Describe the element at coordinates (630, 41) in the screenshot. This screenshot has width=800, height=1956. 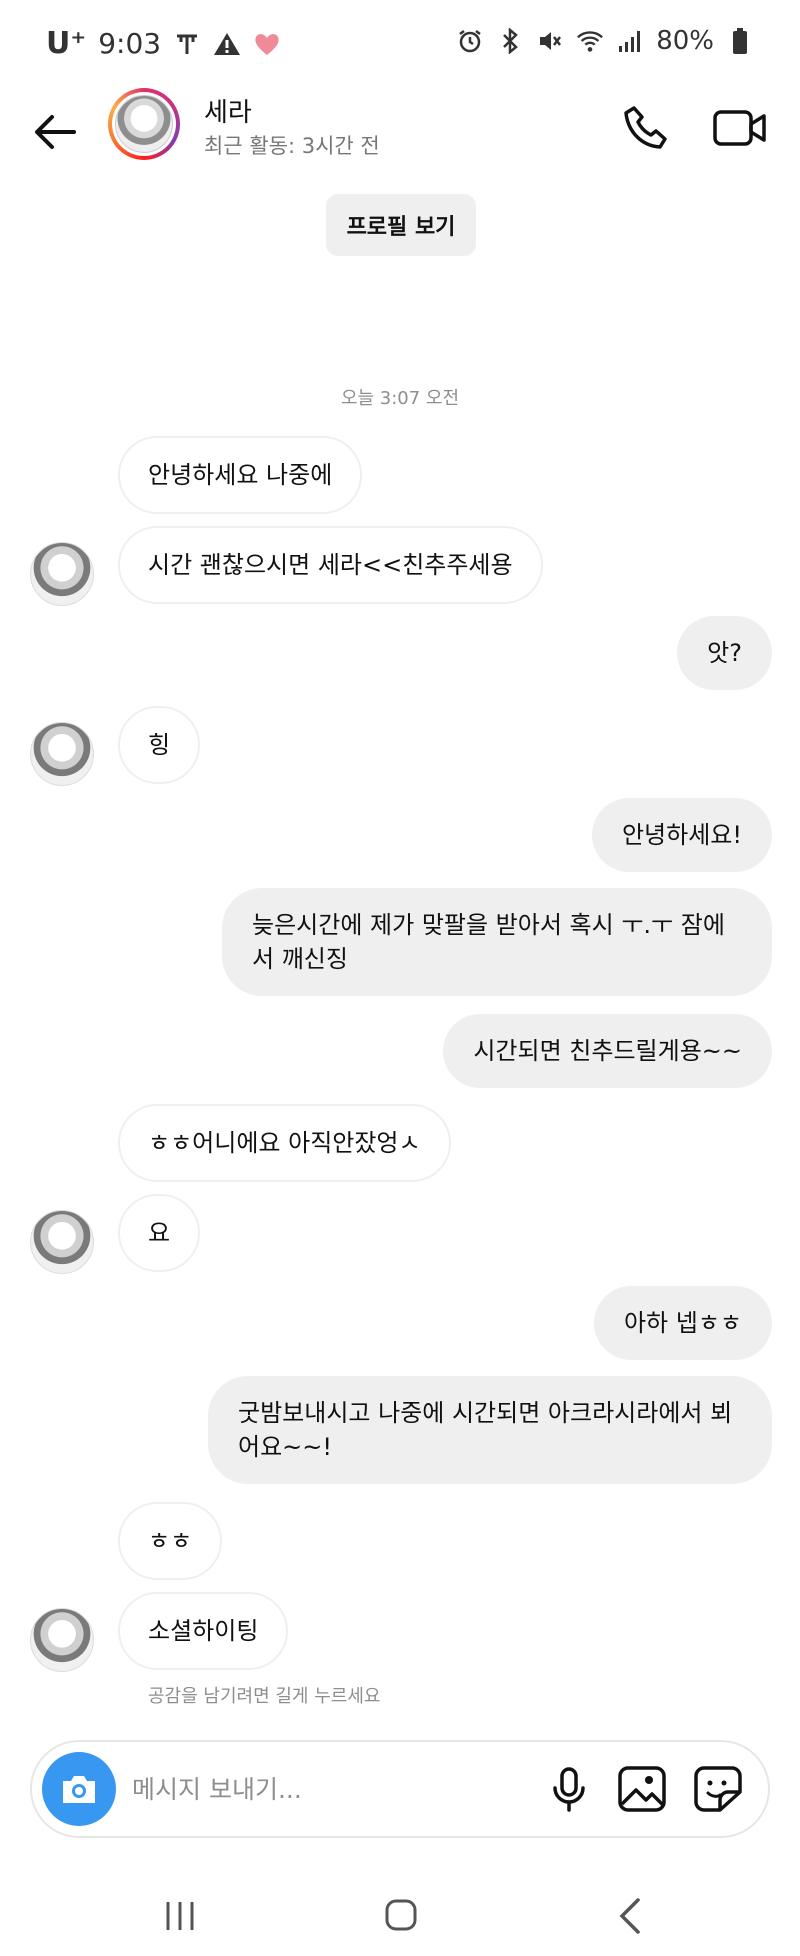
I see `signal-icon` at that location.